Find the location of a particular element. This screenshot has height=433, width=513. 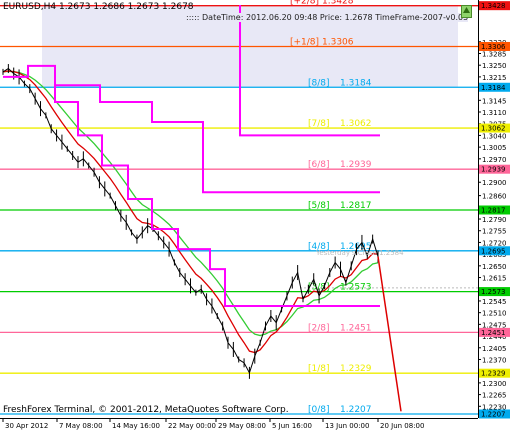

price-tick-label: 1.3250 is located at coordinates (494, 66).